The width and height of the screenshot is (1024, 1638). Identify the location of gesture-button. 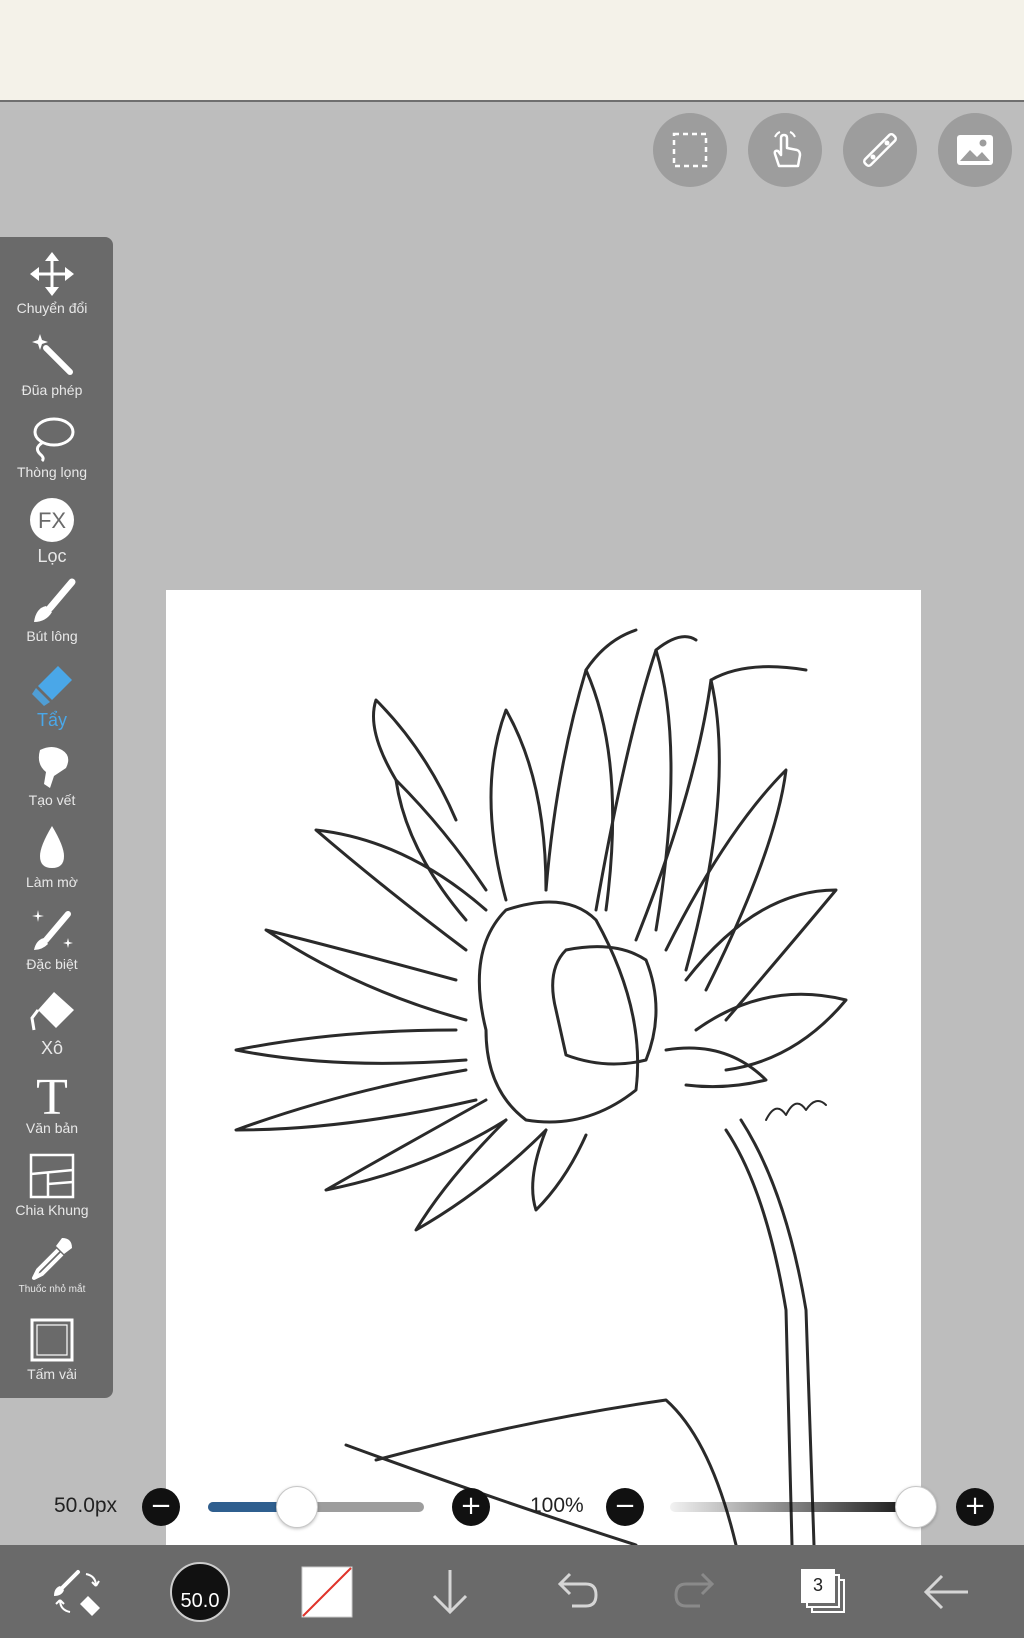
(785, 150).